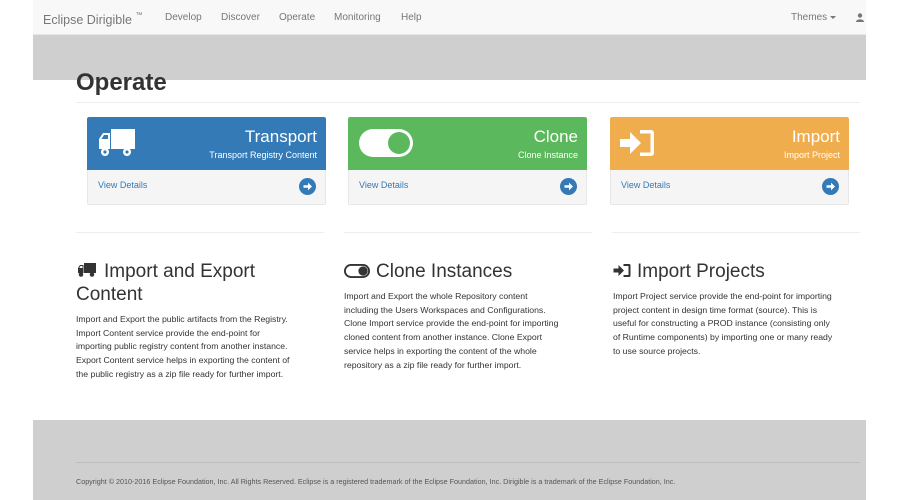 The height and width of the screenshot is (500, 900). What do you see at coordinates (121, 82) in the screenshot?
I see `page-title: Operate` at bounding box center [121, 82].